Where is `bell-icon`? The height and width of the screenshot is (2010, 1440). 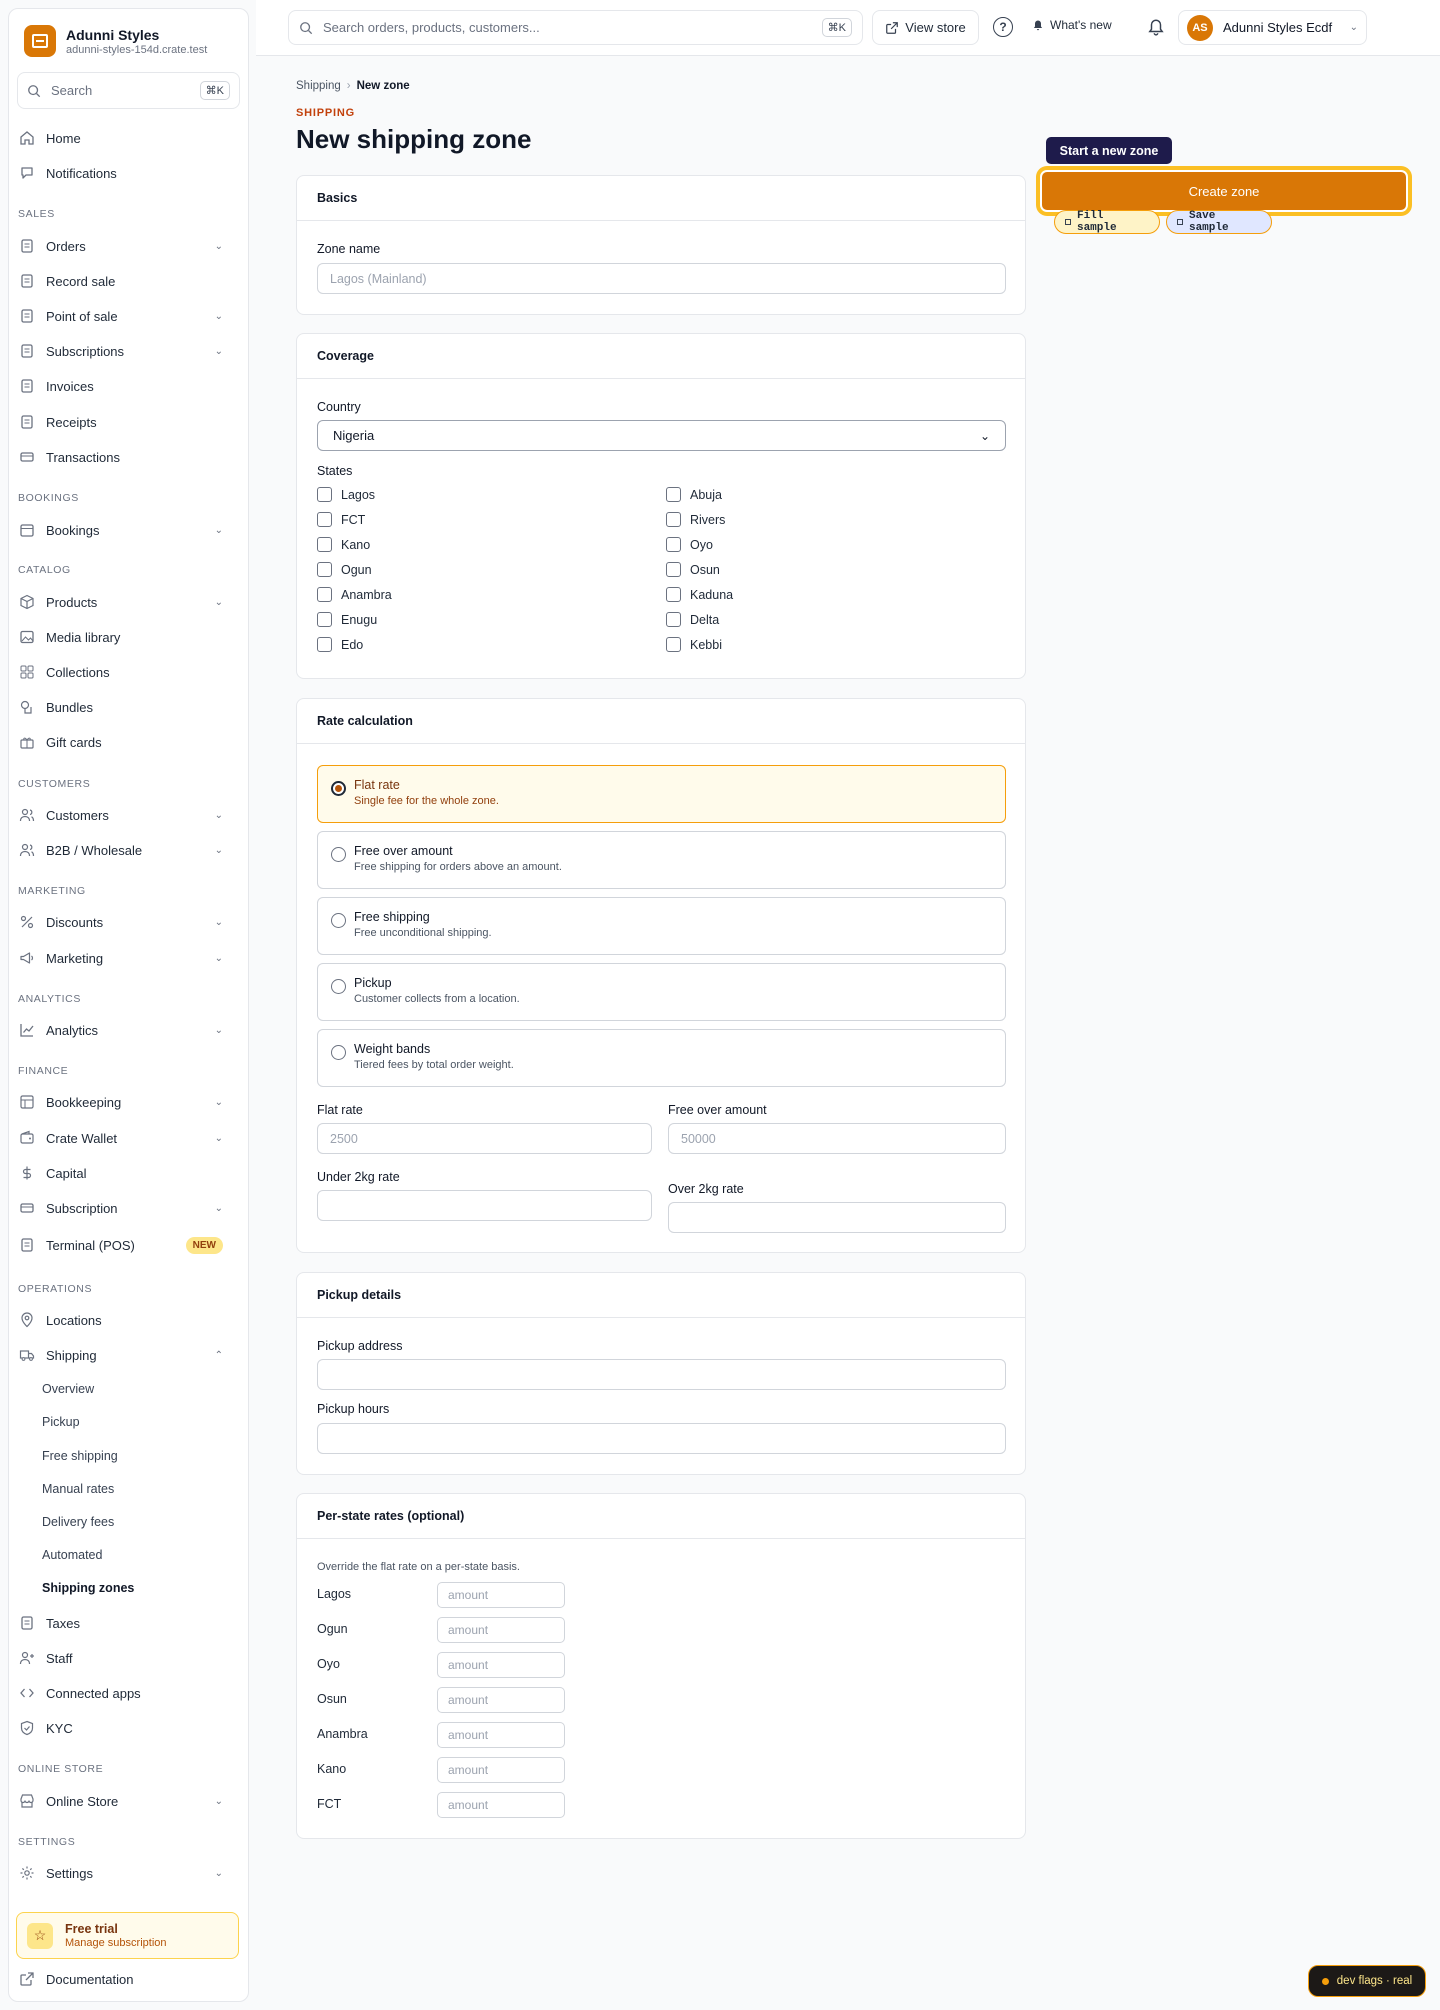
bell-icon is located at coordinates (1156, 27).